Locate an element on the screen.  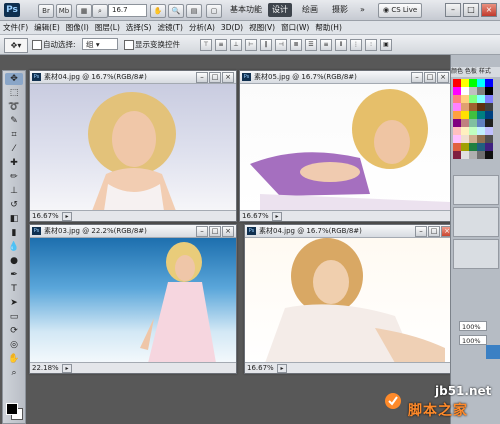
align-right-icon: ⊣ is located at coordinates (281, 45).